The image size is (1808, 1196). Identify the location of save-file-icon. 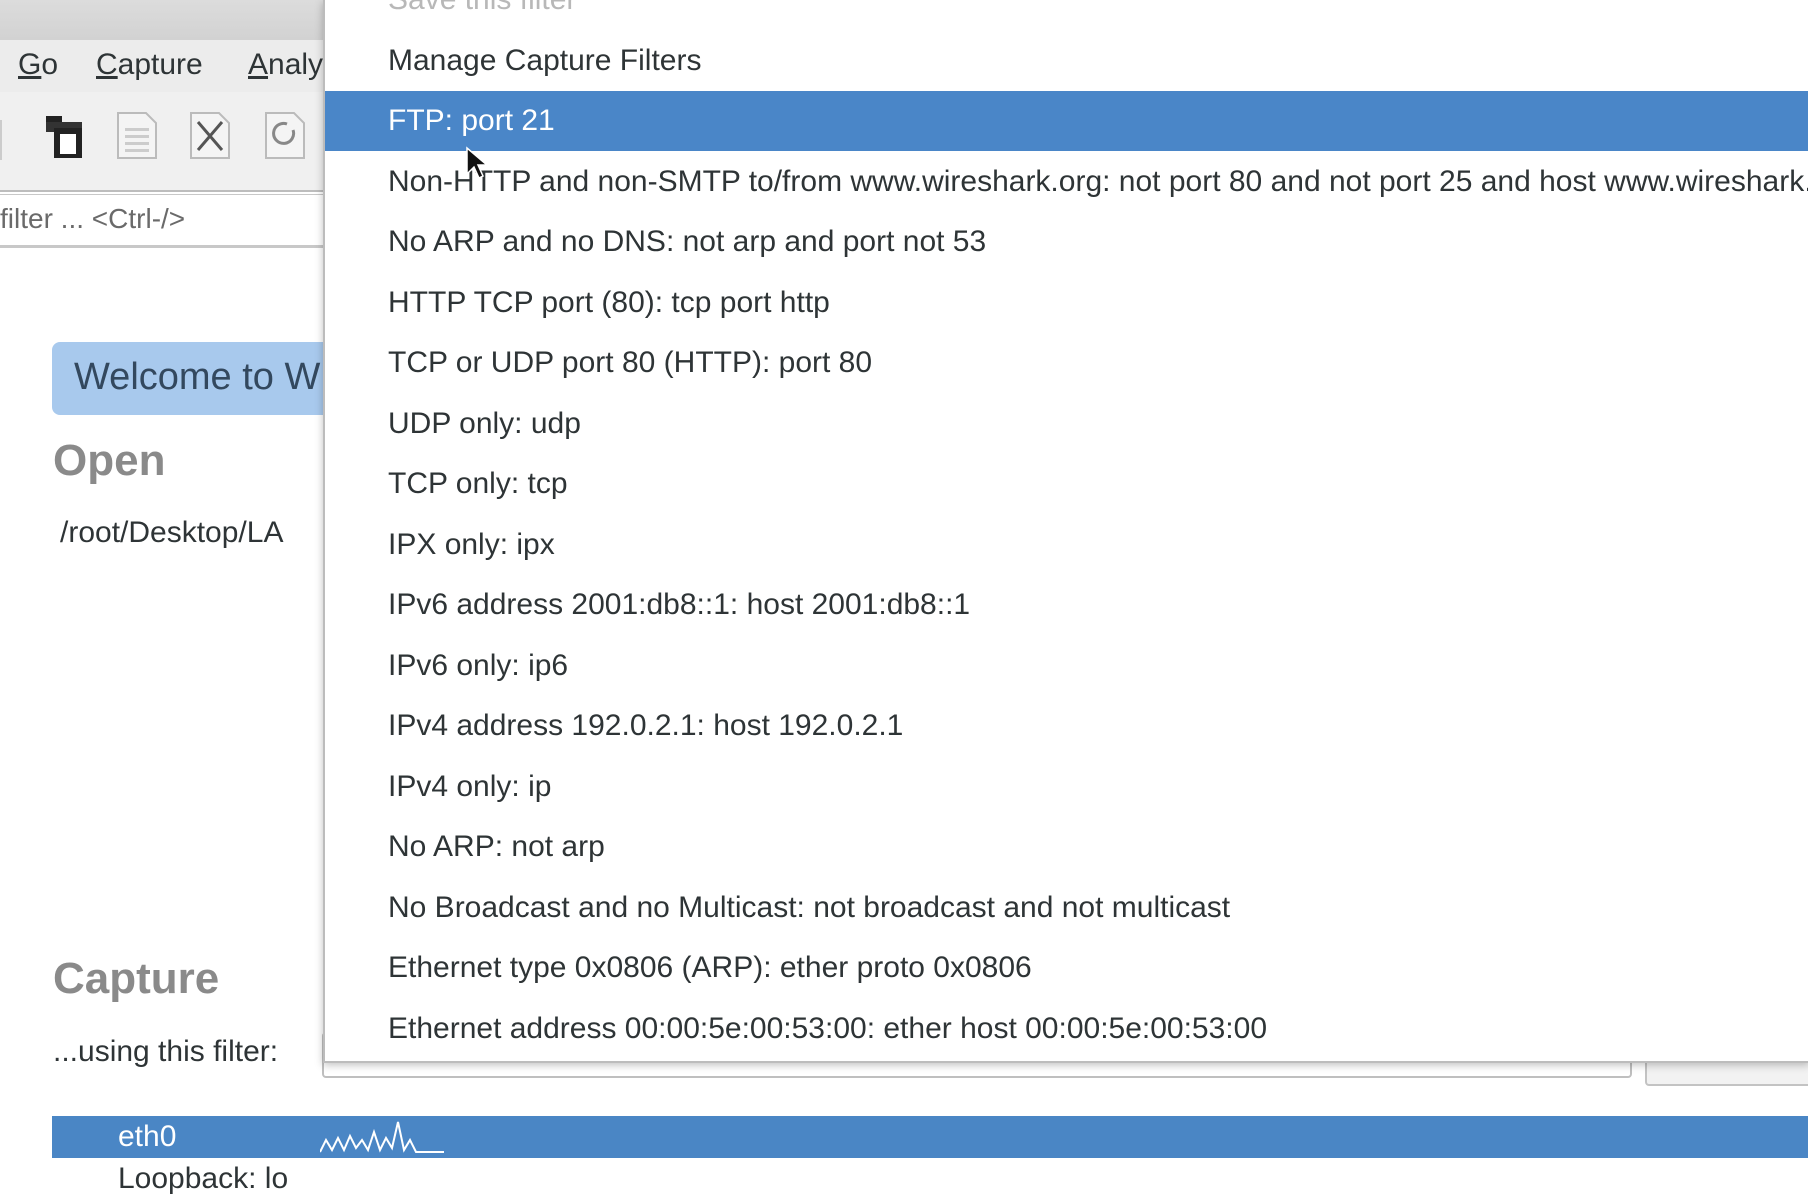
(137, 135).